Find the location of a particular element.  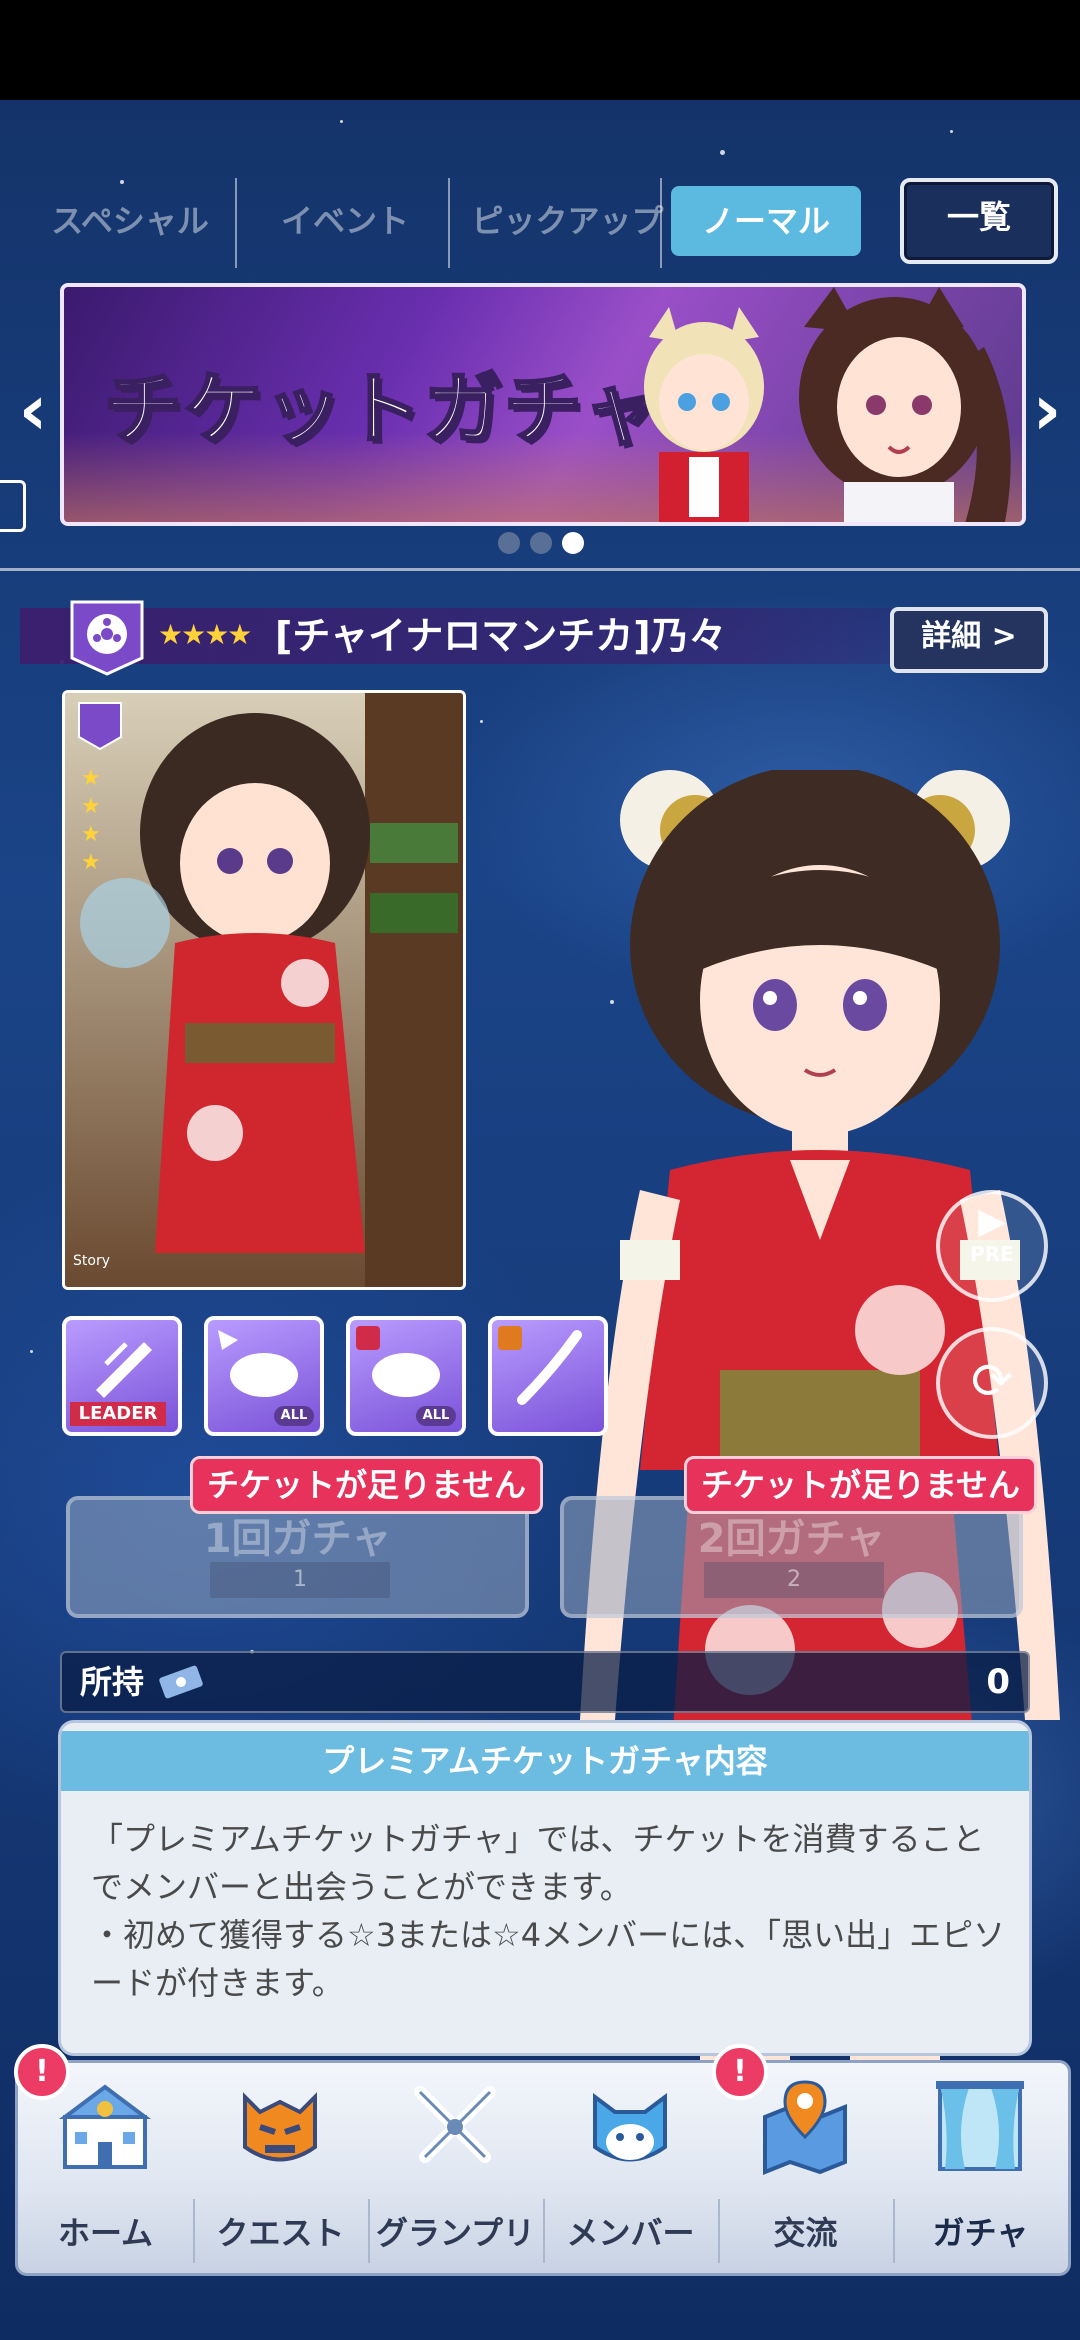

nav-label: 交流 is located at coordinates (805, 2233).